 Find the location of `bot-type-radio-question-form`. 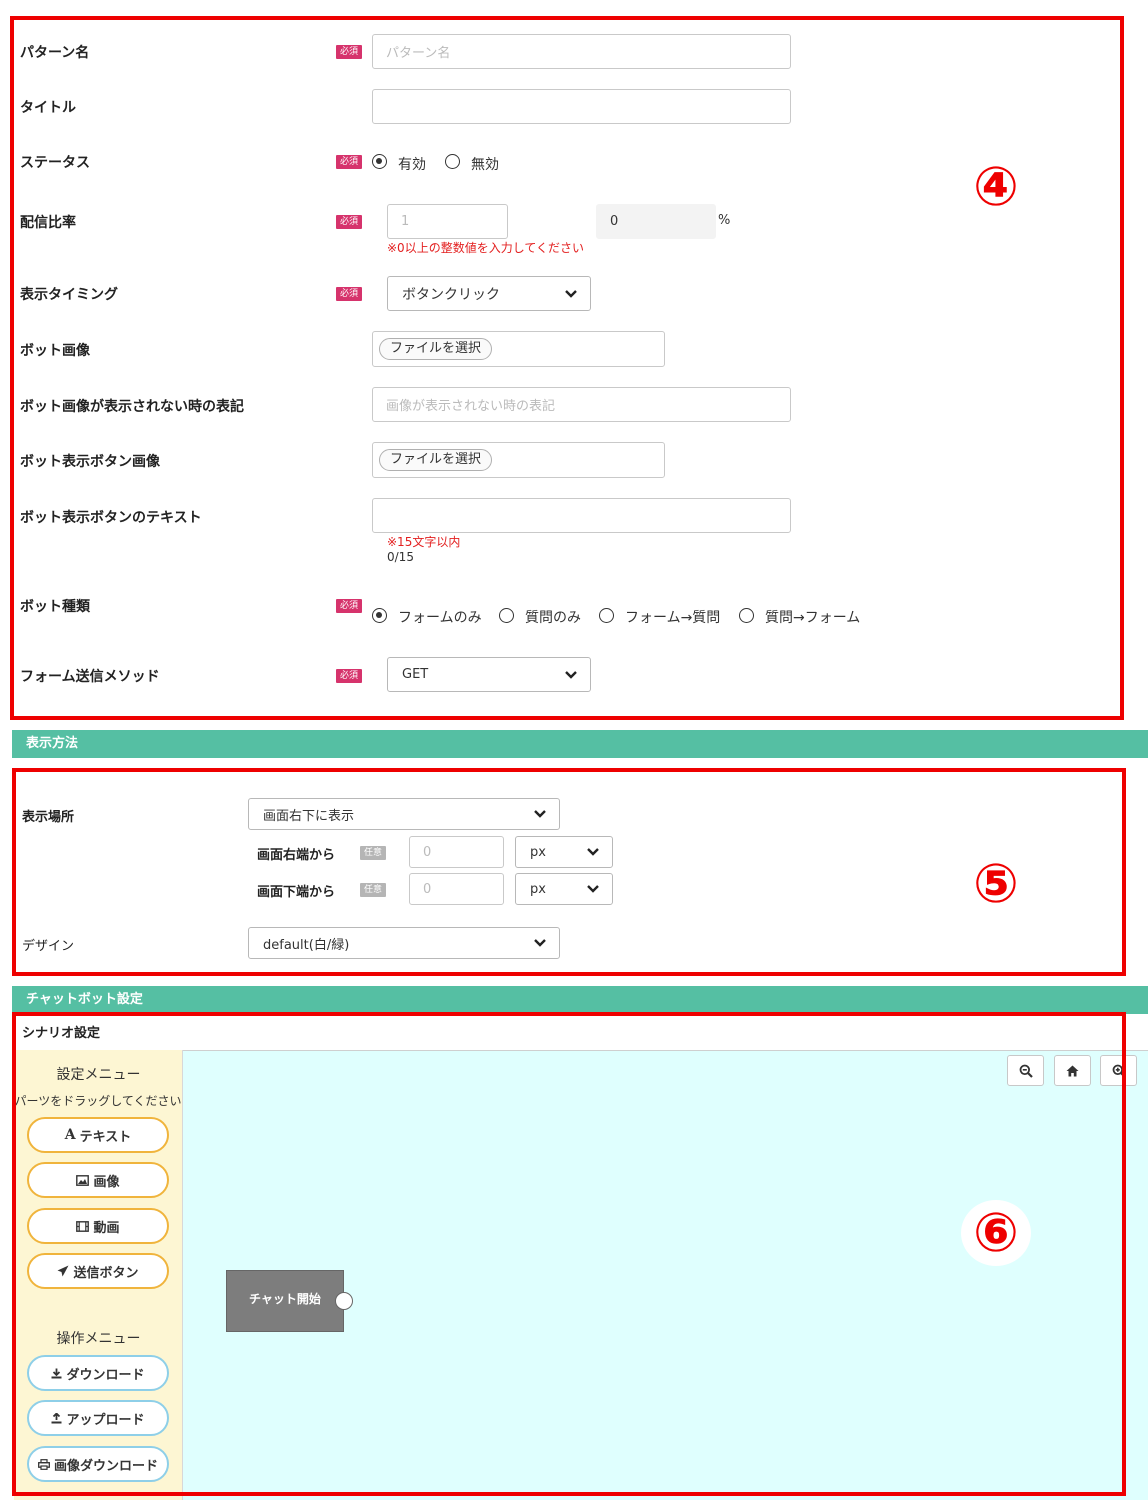

bot-type-radio-question-form is located at coordinates (746, 615).